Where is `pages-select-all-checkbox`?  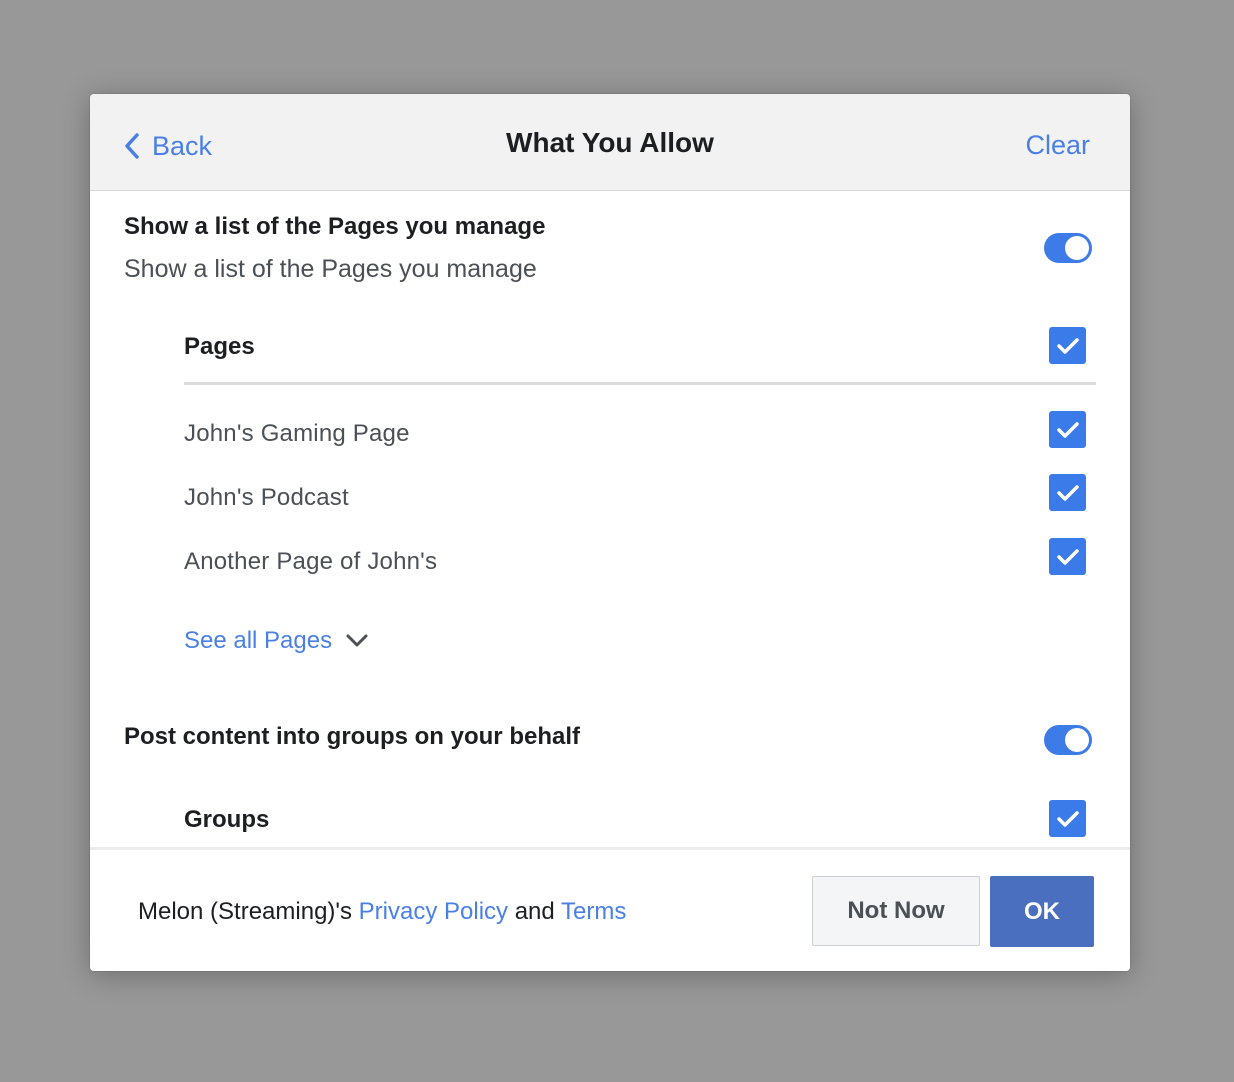
pages-select-all-checkbox is located at coordinates (1067, 345).